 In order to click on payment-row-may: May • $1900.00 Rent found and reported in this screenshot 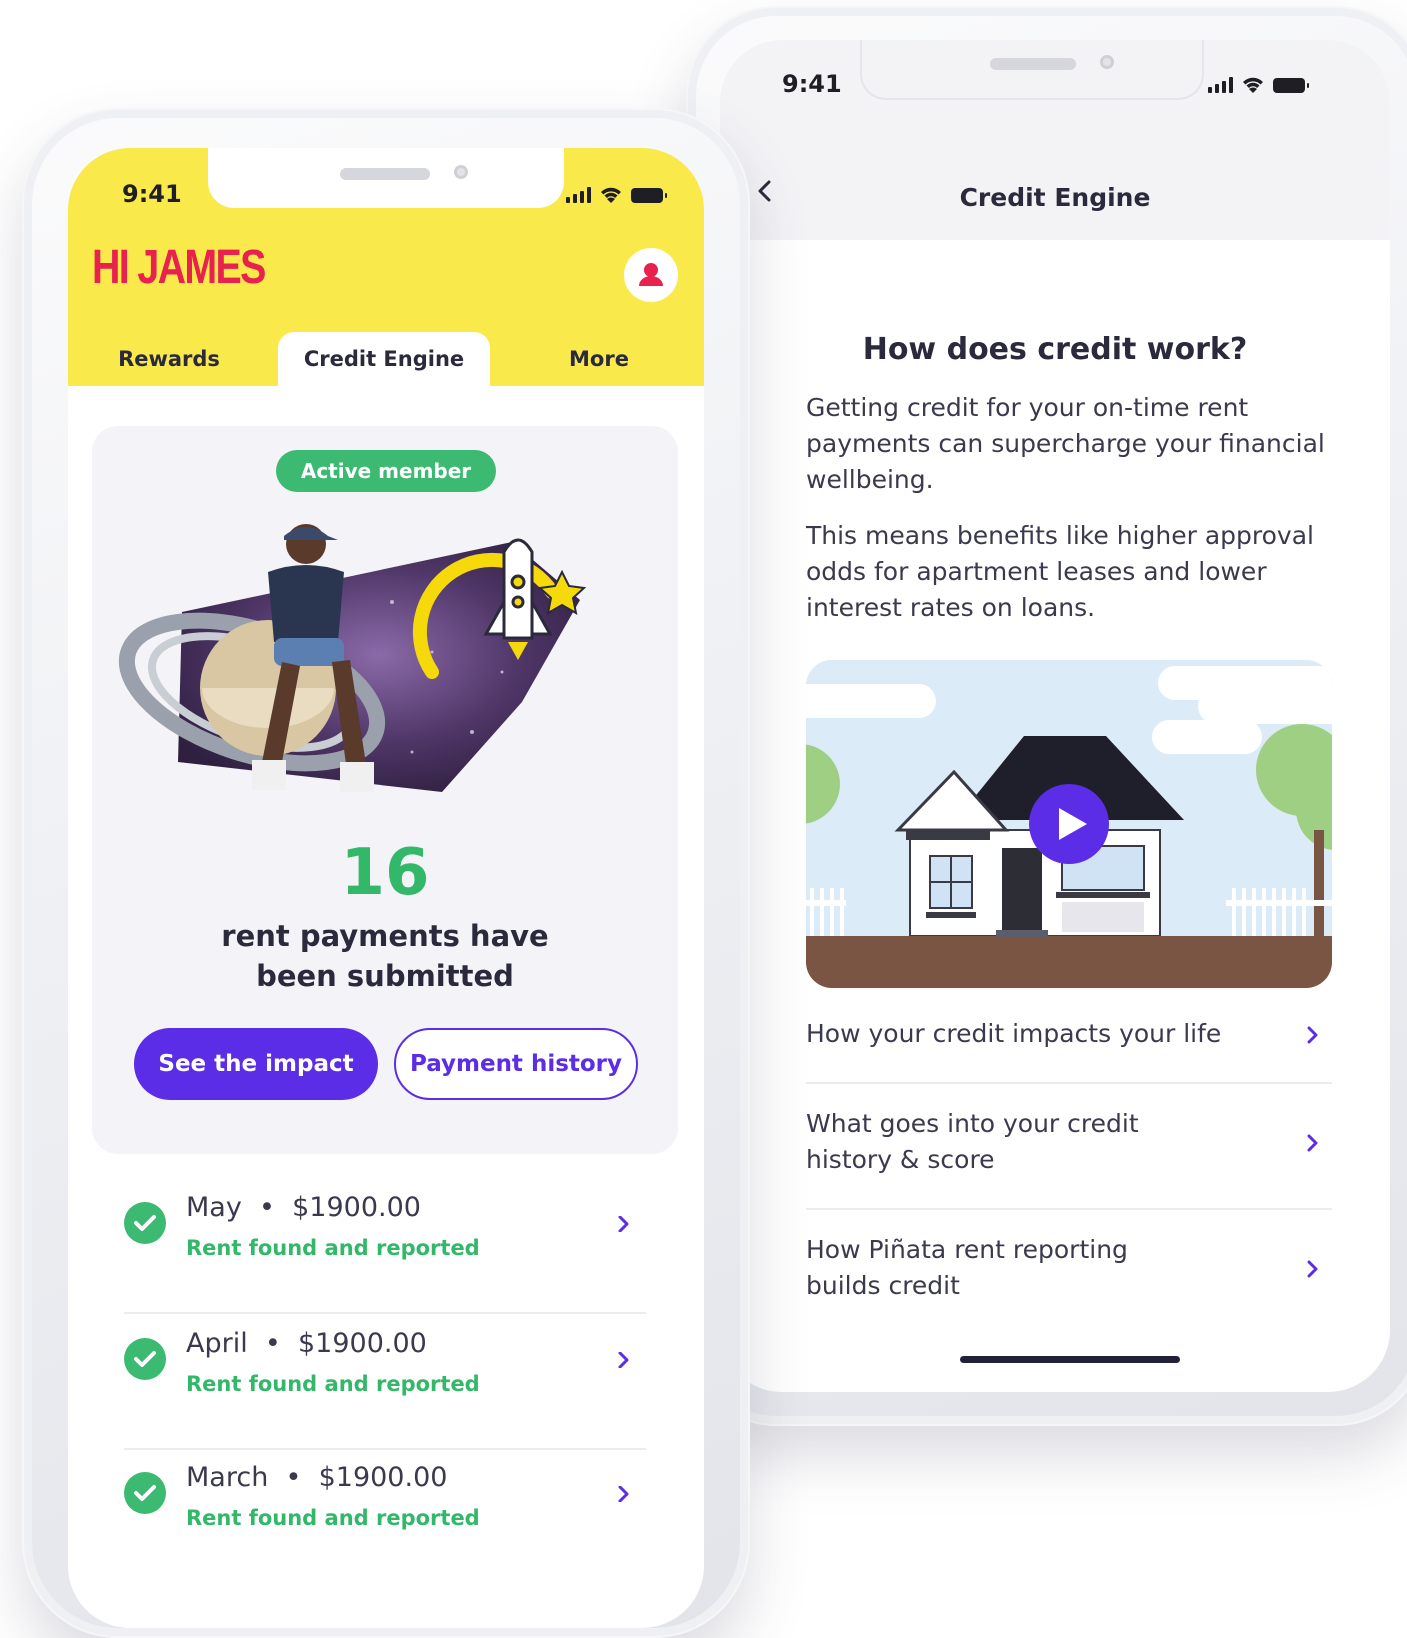, I will do `click(385, 1246)`.